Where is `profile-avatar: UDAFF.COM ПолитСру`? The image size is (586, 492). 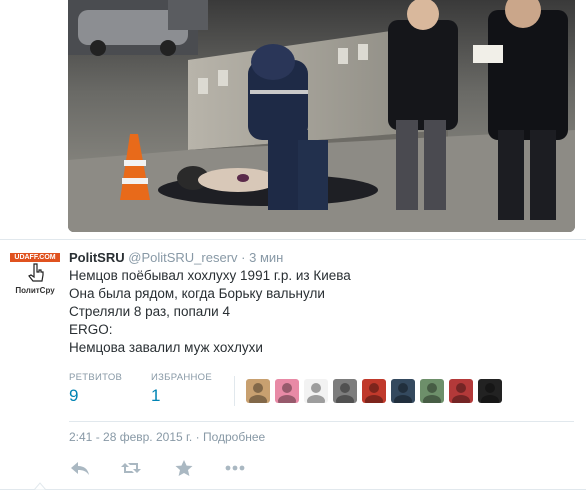 profile-avatar: UDAFF.COM ПолитСру is located at coordinates (35, 277).